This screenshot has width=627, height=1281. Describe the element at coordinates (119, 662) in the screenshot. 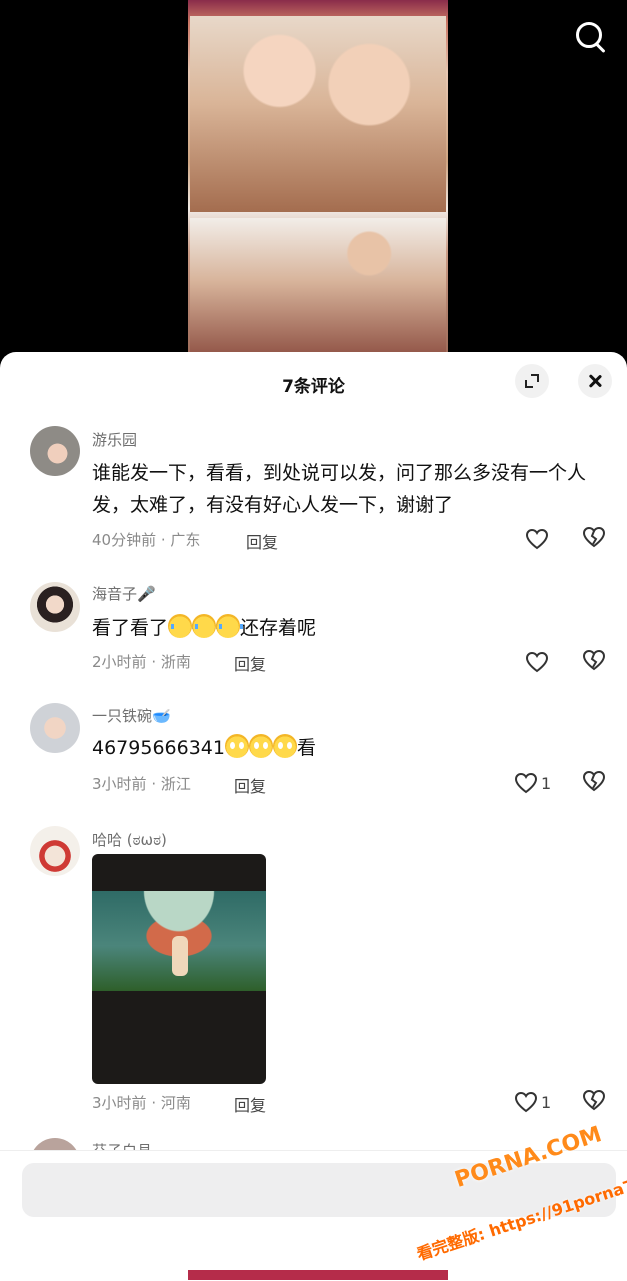

I see `comment-time: 2小时前` at that location.